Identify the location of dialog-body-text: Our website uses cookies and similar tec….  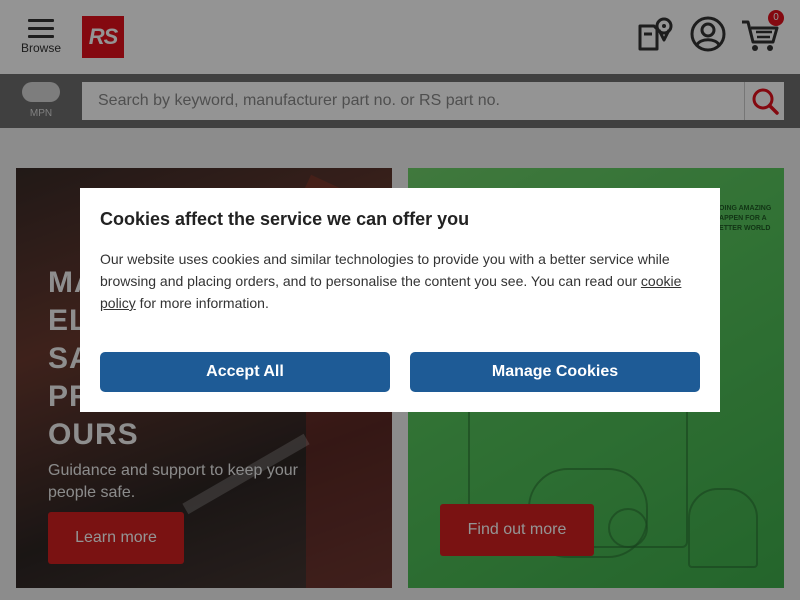
(385, 270).